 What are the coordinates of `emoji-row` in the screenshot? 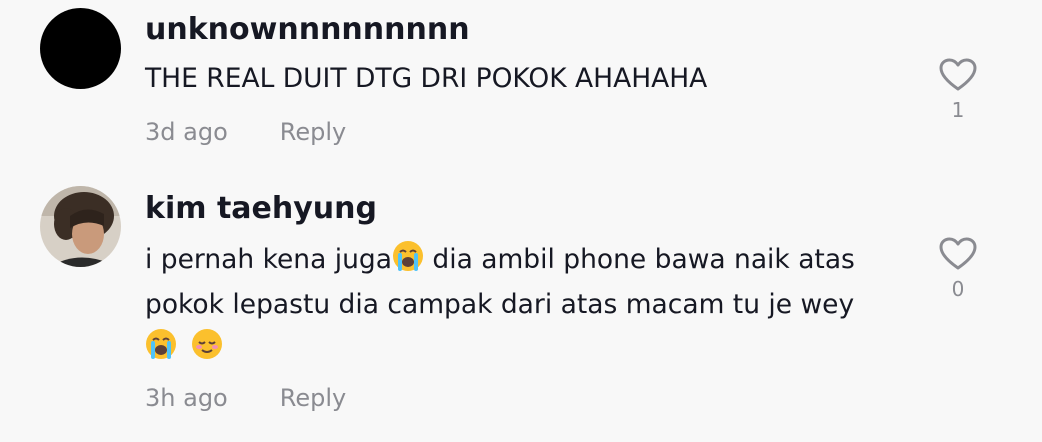 It's located at (525, 349).